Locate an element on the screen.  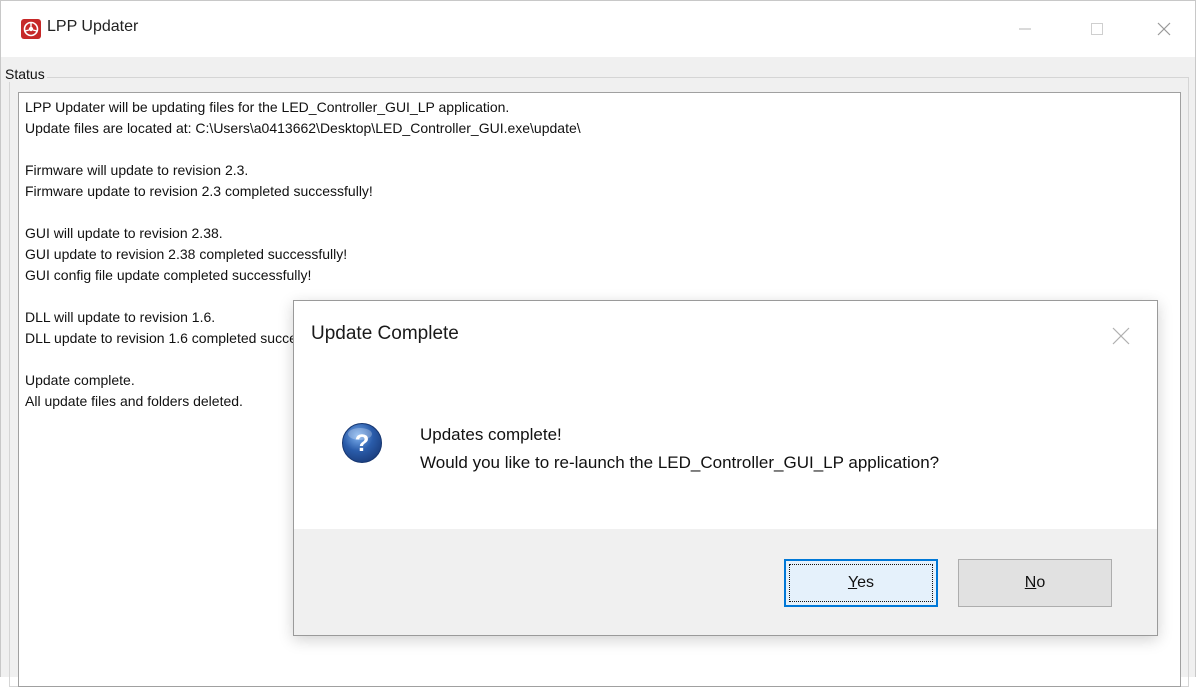
status-group-label: Status is located at coordinates (25, 74).